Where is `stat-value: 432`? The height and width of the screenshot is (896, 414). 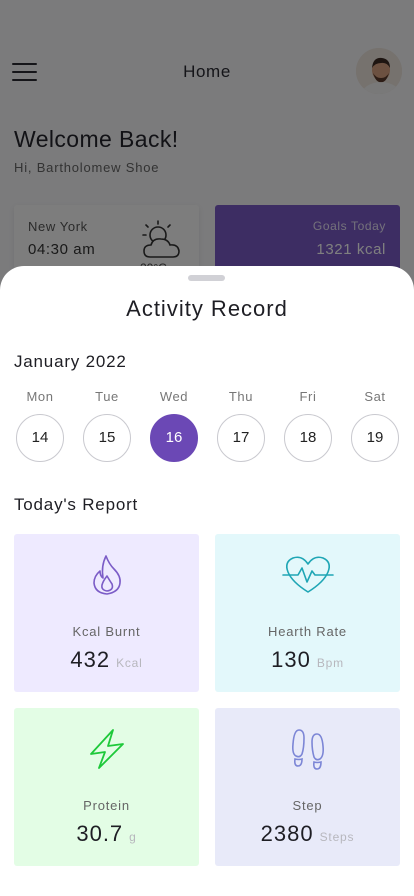
stat-value: 432 is located at coordinates (90, 659).